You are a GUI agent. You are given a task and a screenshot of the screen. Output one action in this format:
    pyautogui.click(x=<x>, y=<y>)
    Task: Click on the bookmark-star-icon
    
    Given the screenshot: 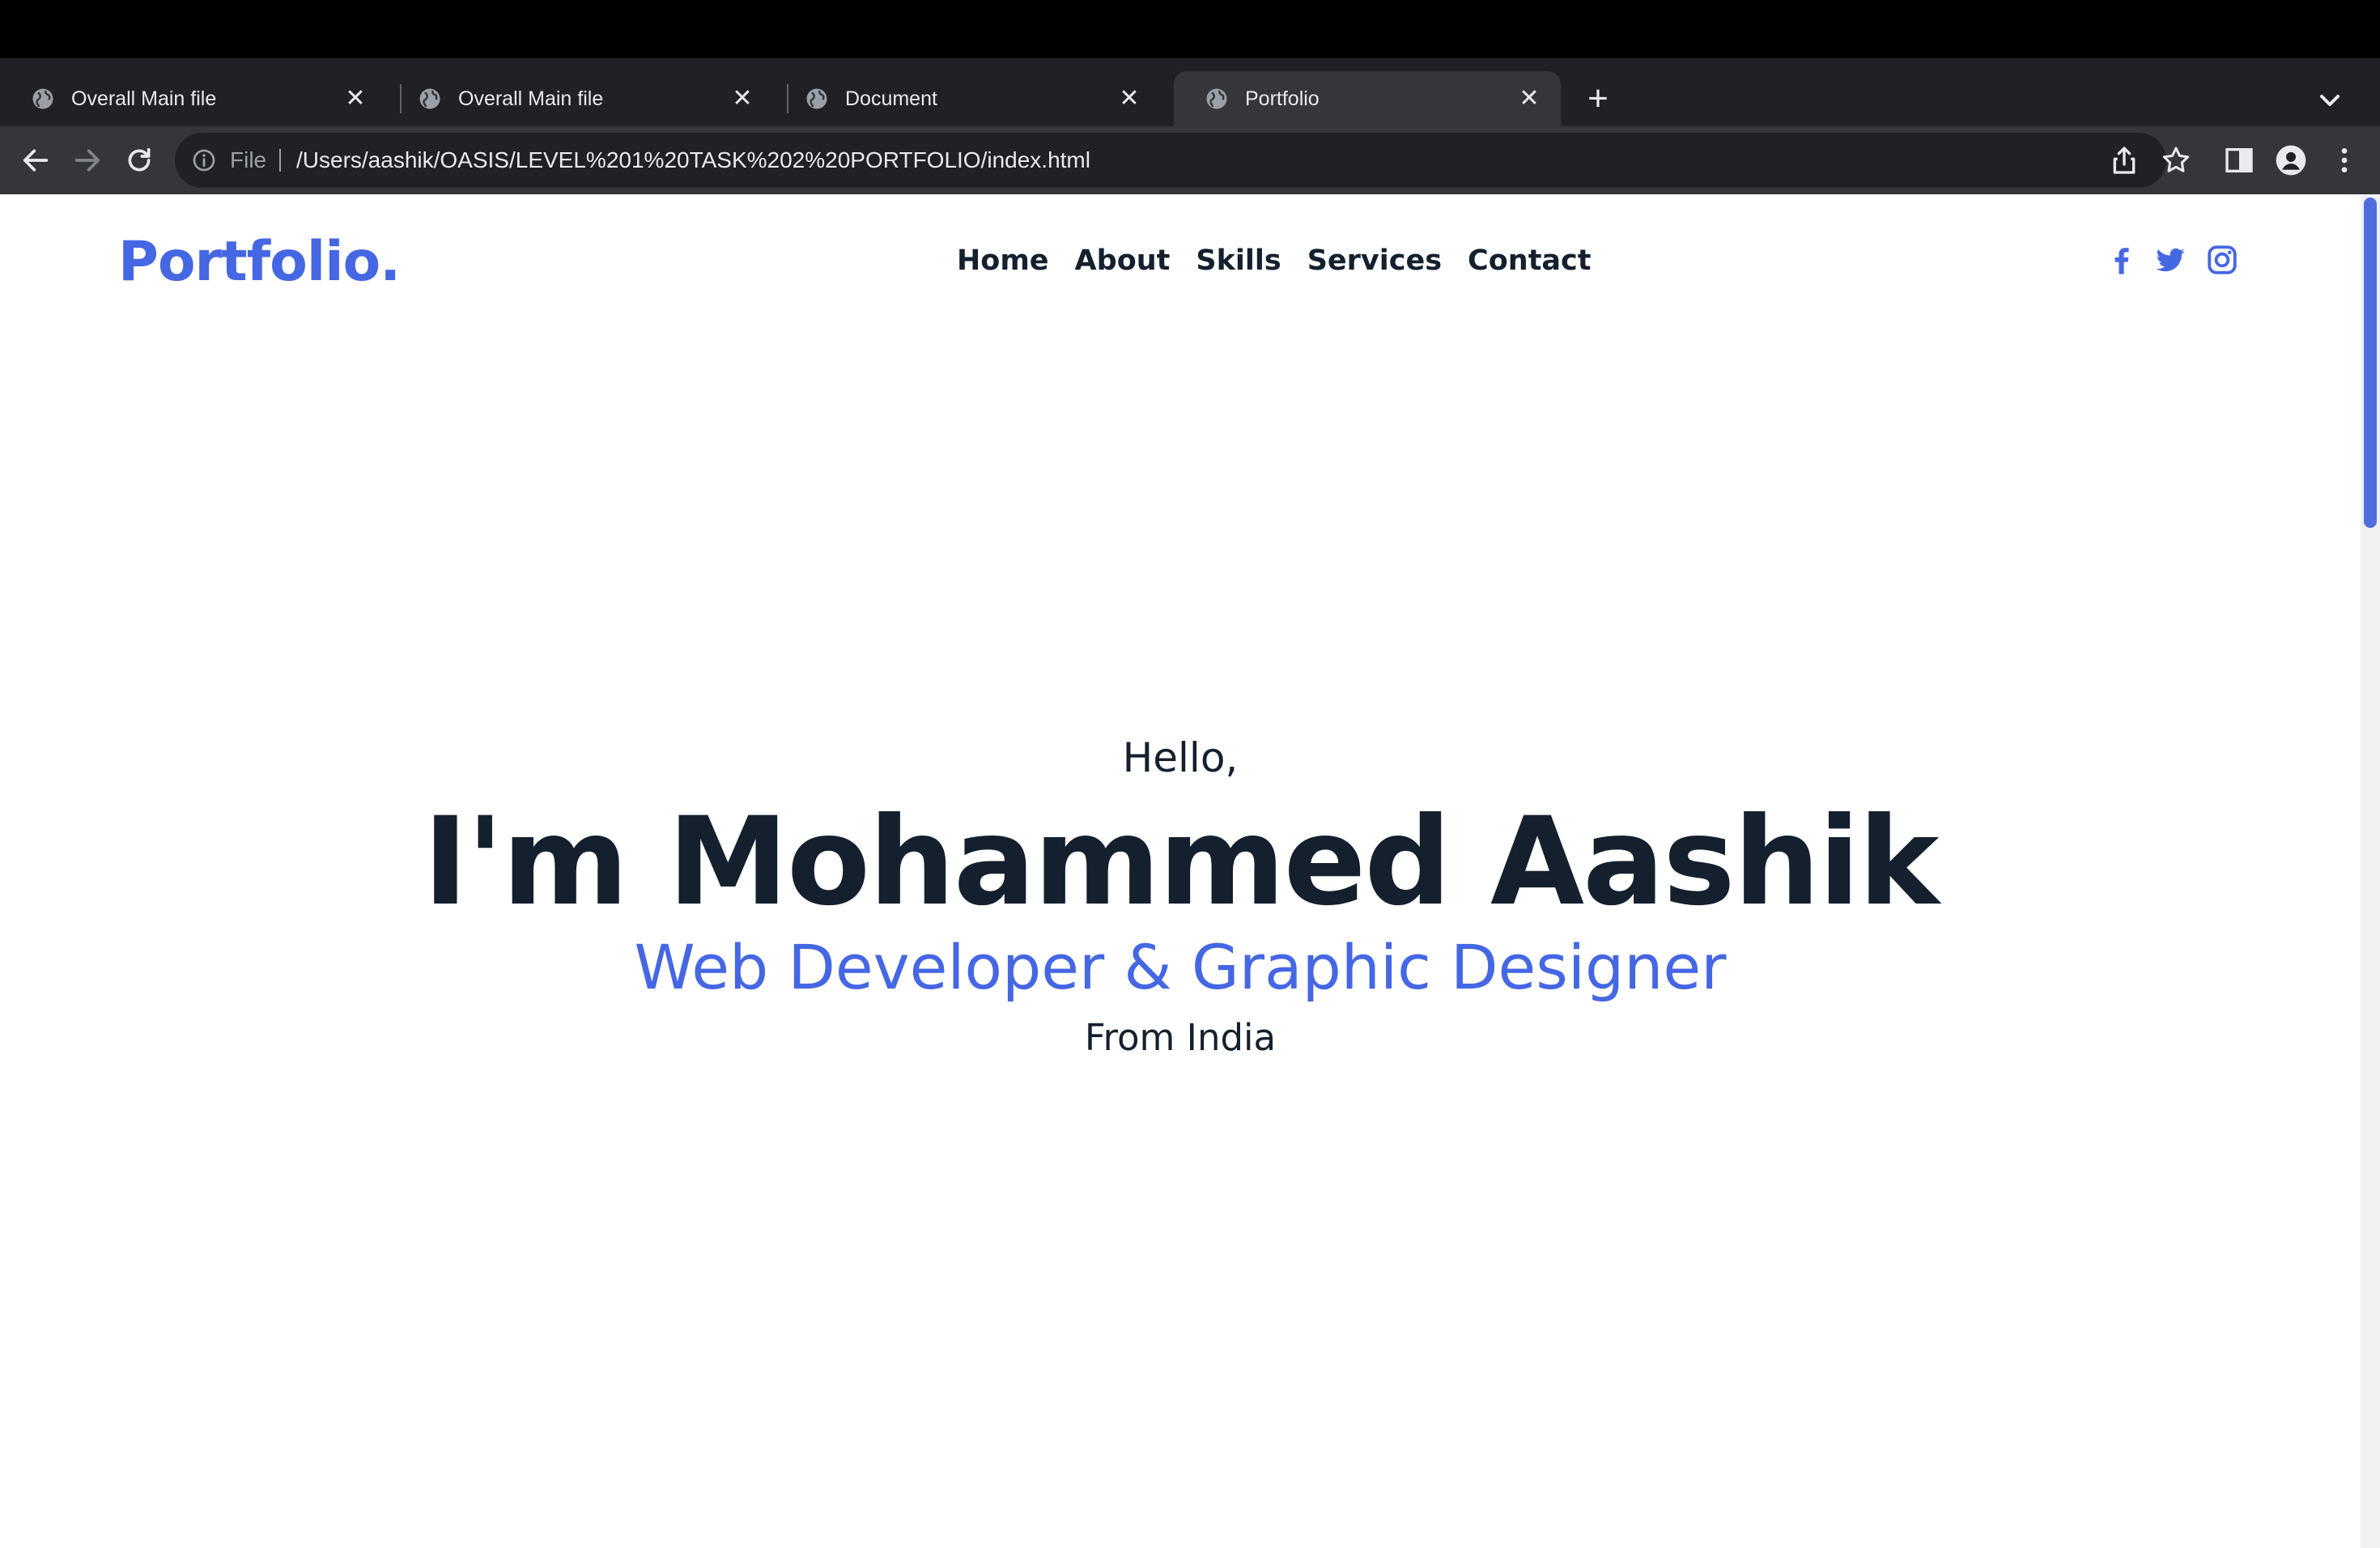 What is the action you would take?
    pyautogui.click(x=2176, y=160)
    